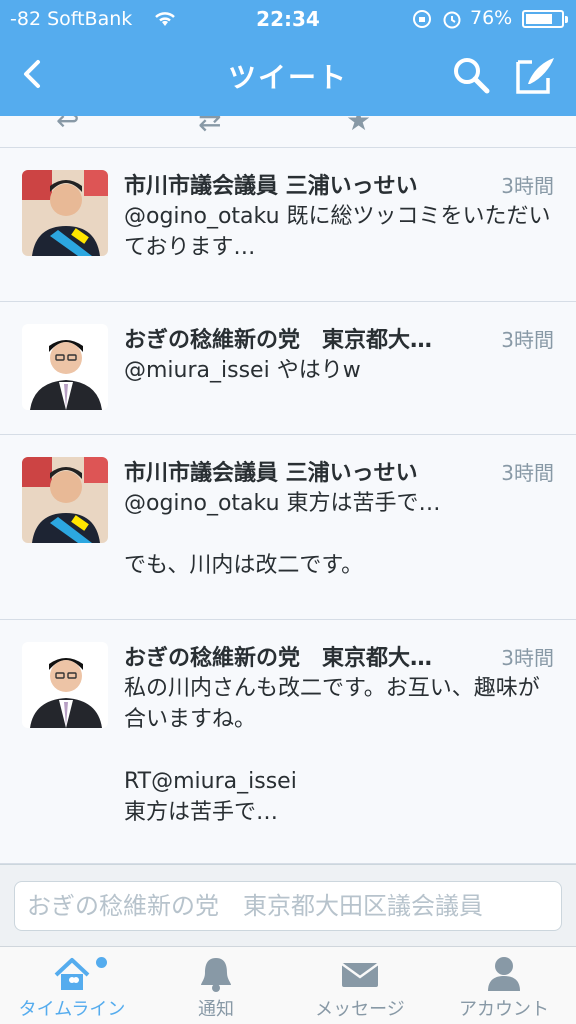  Describe the element at coordinates (471, 75) in the screenshot. I see `search-icon` at that location.